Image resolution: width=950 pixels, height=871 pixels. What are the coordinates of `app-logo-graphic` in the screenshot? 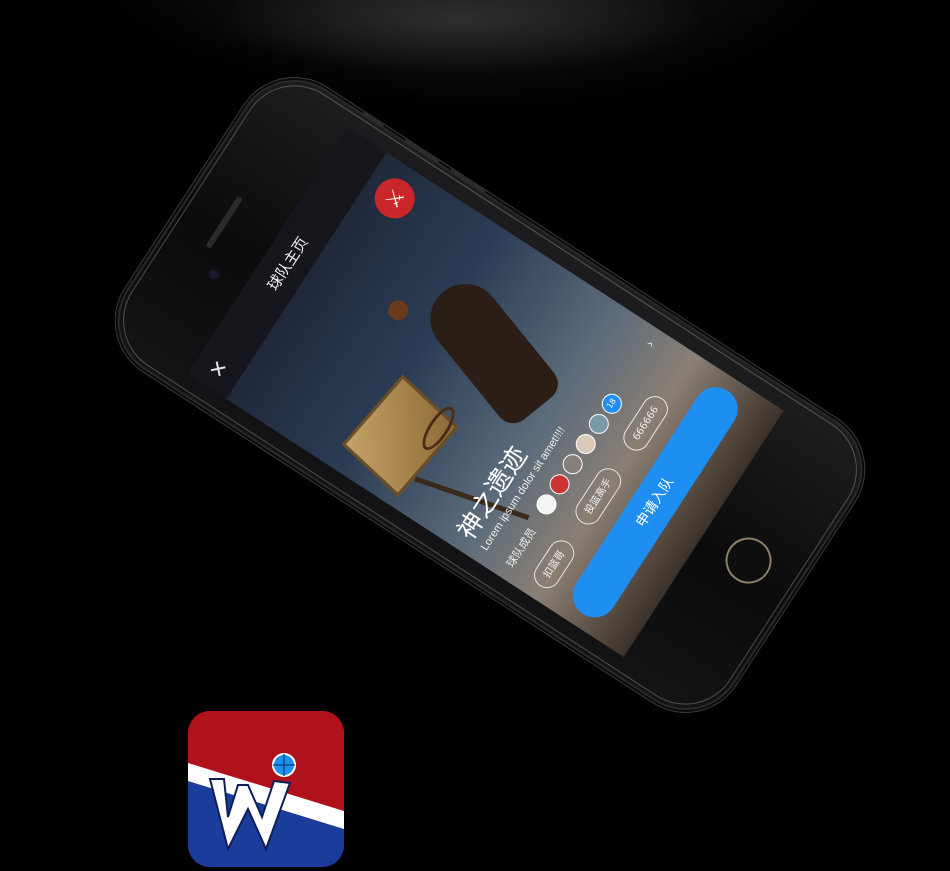 It's located at (266, 789).